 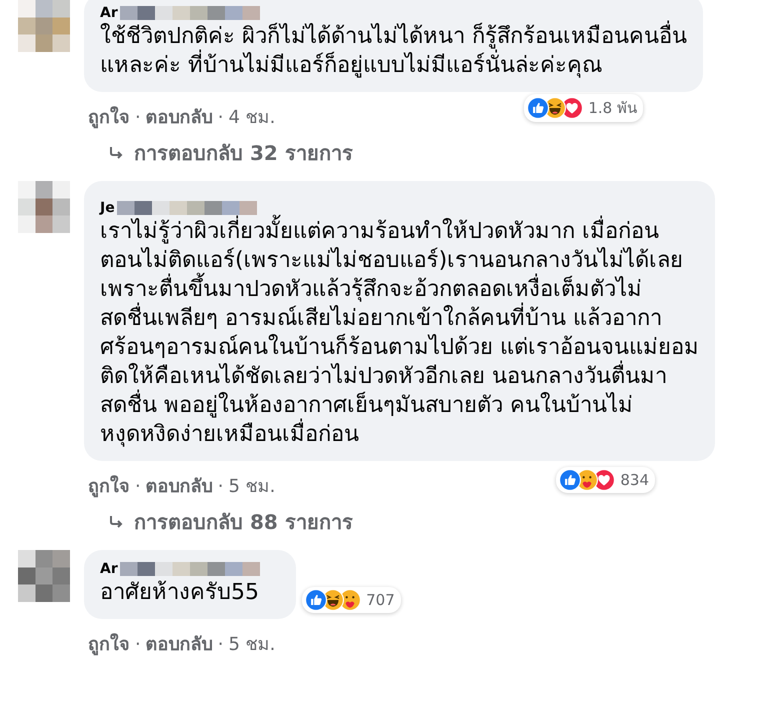 What do you see at coordinates (243, 522) in the screenshot?
I see `view-replies-link: การตอบกลับ 88 รายการ` at bounding box center [243, 522].